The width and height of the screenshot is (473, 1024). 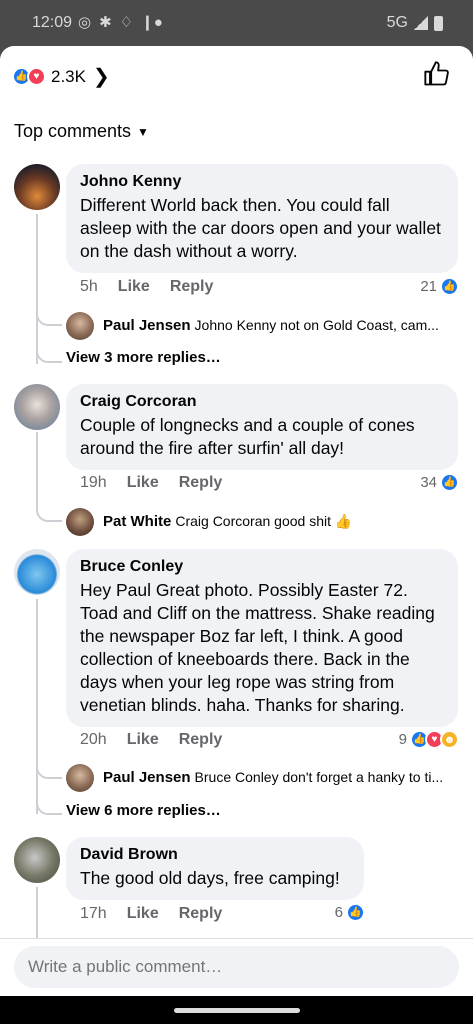 I want to click on slack-icon: ✱, so click(x=105, y=22).